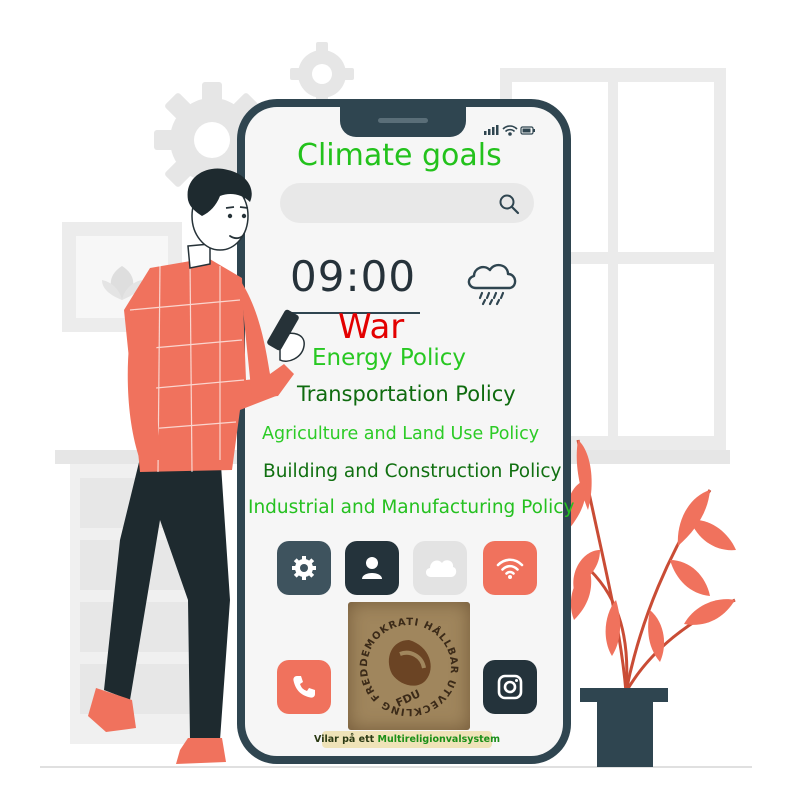  What do you see at coordinates (322, 74) in the screenshot?
I see `small-gear-icon` at bounding box center [322, 74].